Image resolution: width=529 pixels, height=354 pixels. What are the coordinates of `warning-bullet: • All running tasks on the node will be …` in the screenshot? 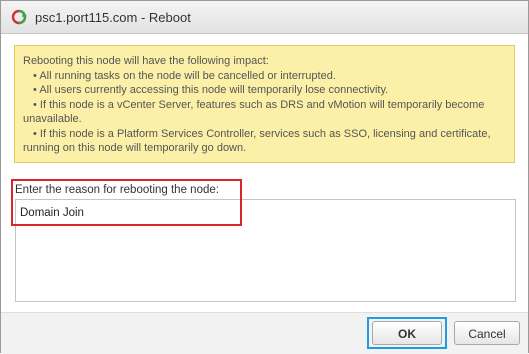 It's located at (184, 75).